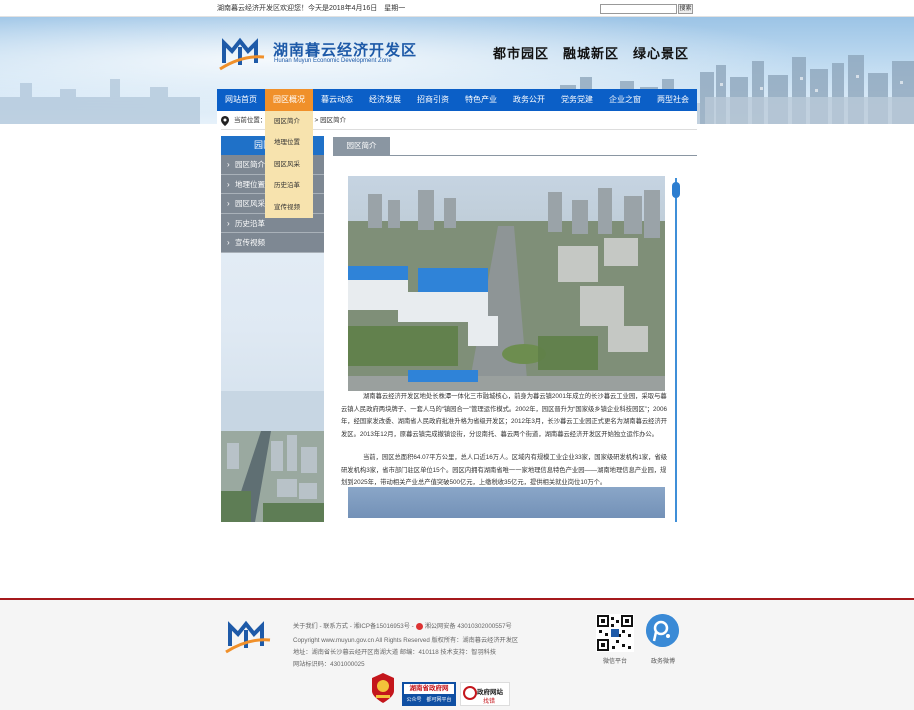  I want to click on dropdown-item-location: 地理位置, so click(289, 142).